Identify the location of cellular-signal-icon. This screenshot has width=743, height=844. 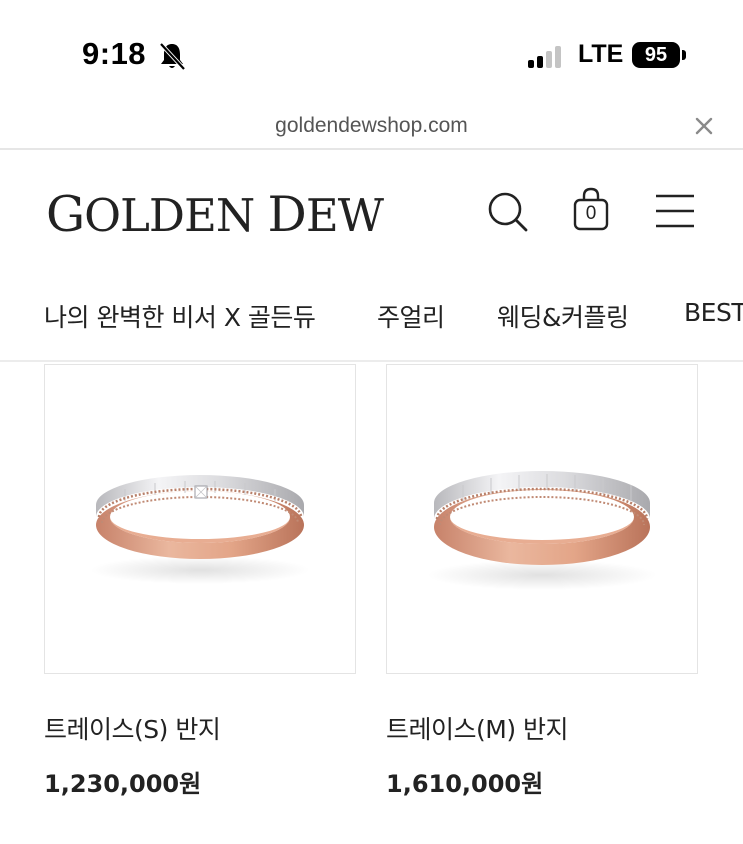
(548, 55).